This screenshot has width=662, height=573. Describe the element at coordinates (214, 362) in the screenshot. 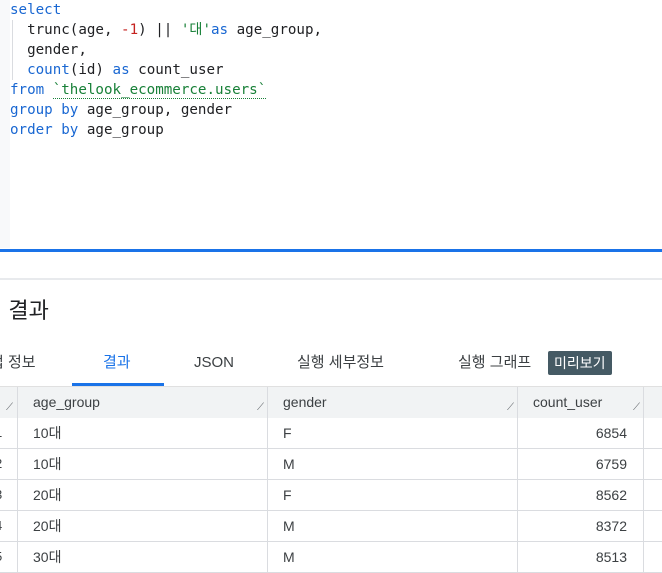

I see `tab-json: JSON` at that location.